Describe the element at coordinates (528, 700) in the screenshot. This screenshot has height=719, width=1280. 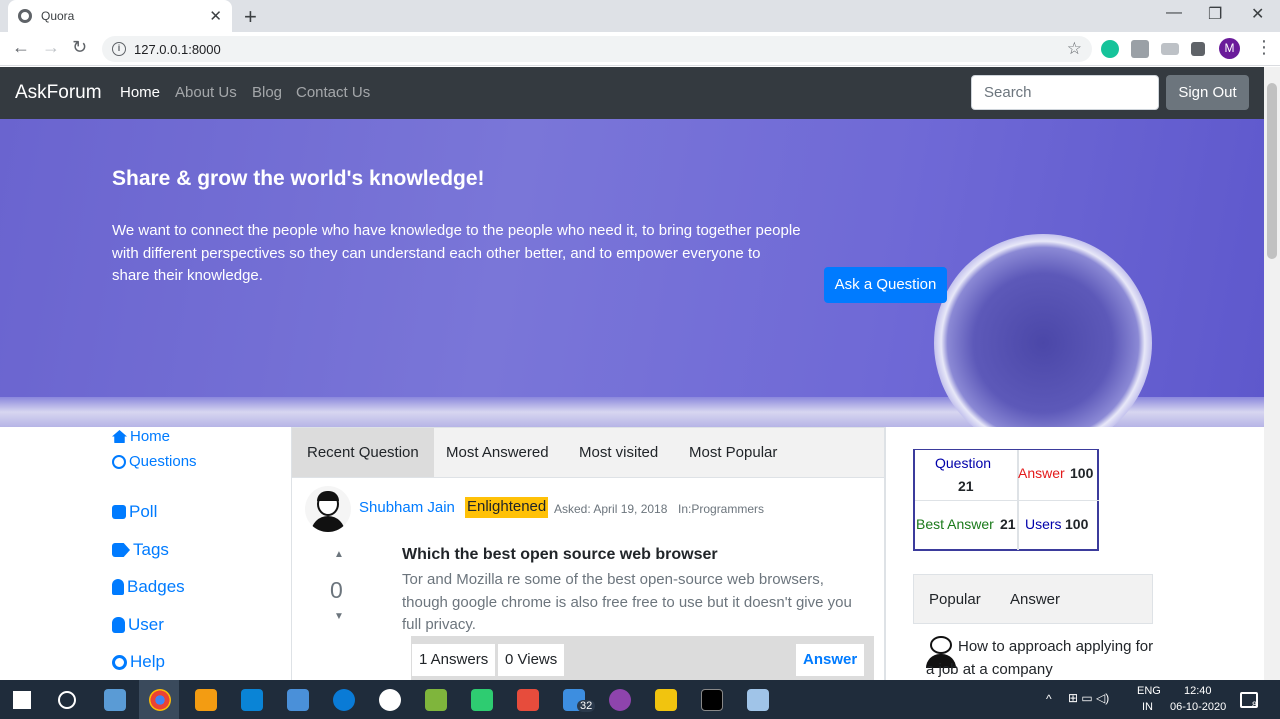
I see `office-icon` at that location.